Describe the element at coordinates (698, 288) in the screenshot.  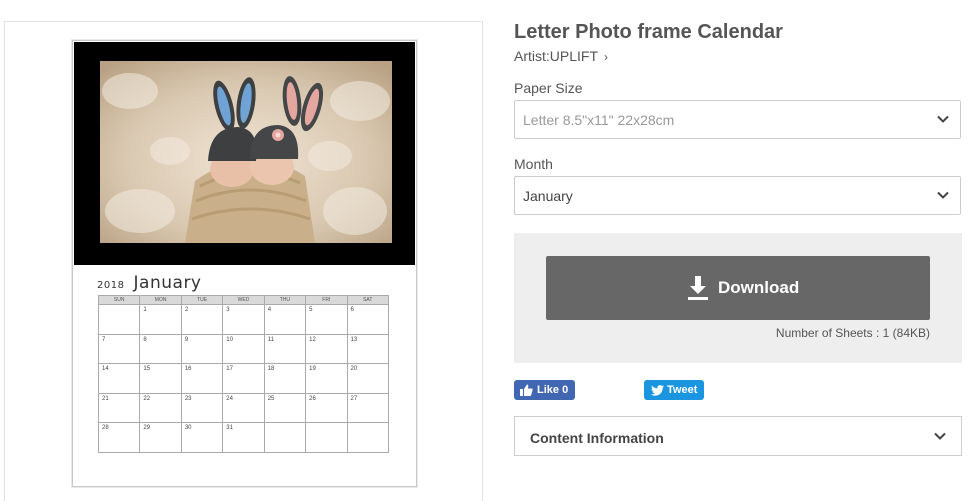
I see `download-icon` at that location.